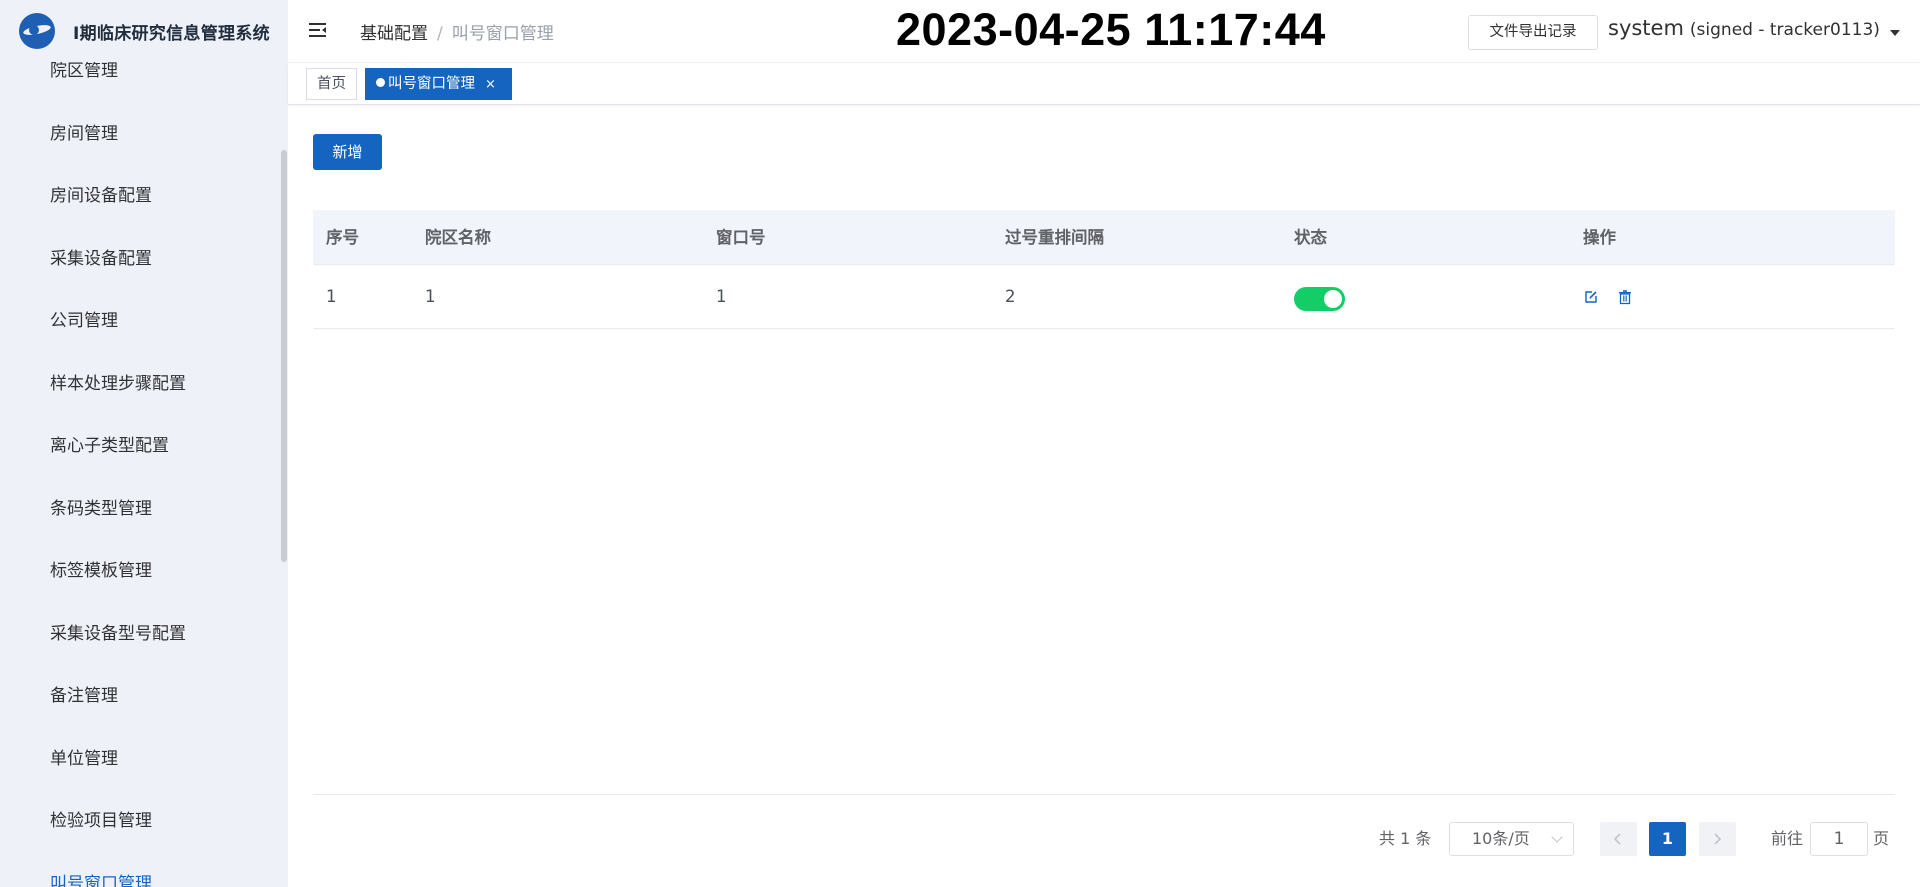  I want to click on cell-window: 1, so click(721, 296).